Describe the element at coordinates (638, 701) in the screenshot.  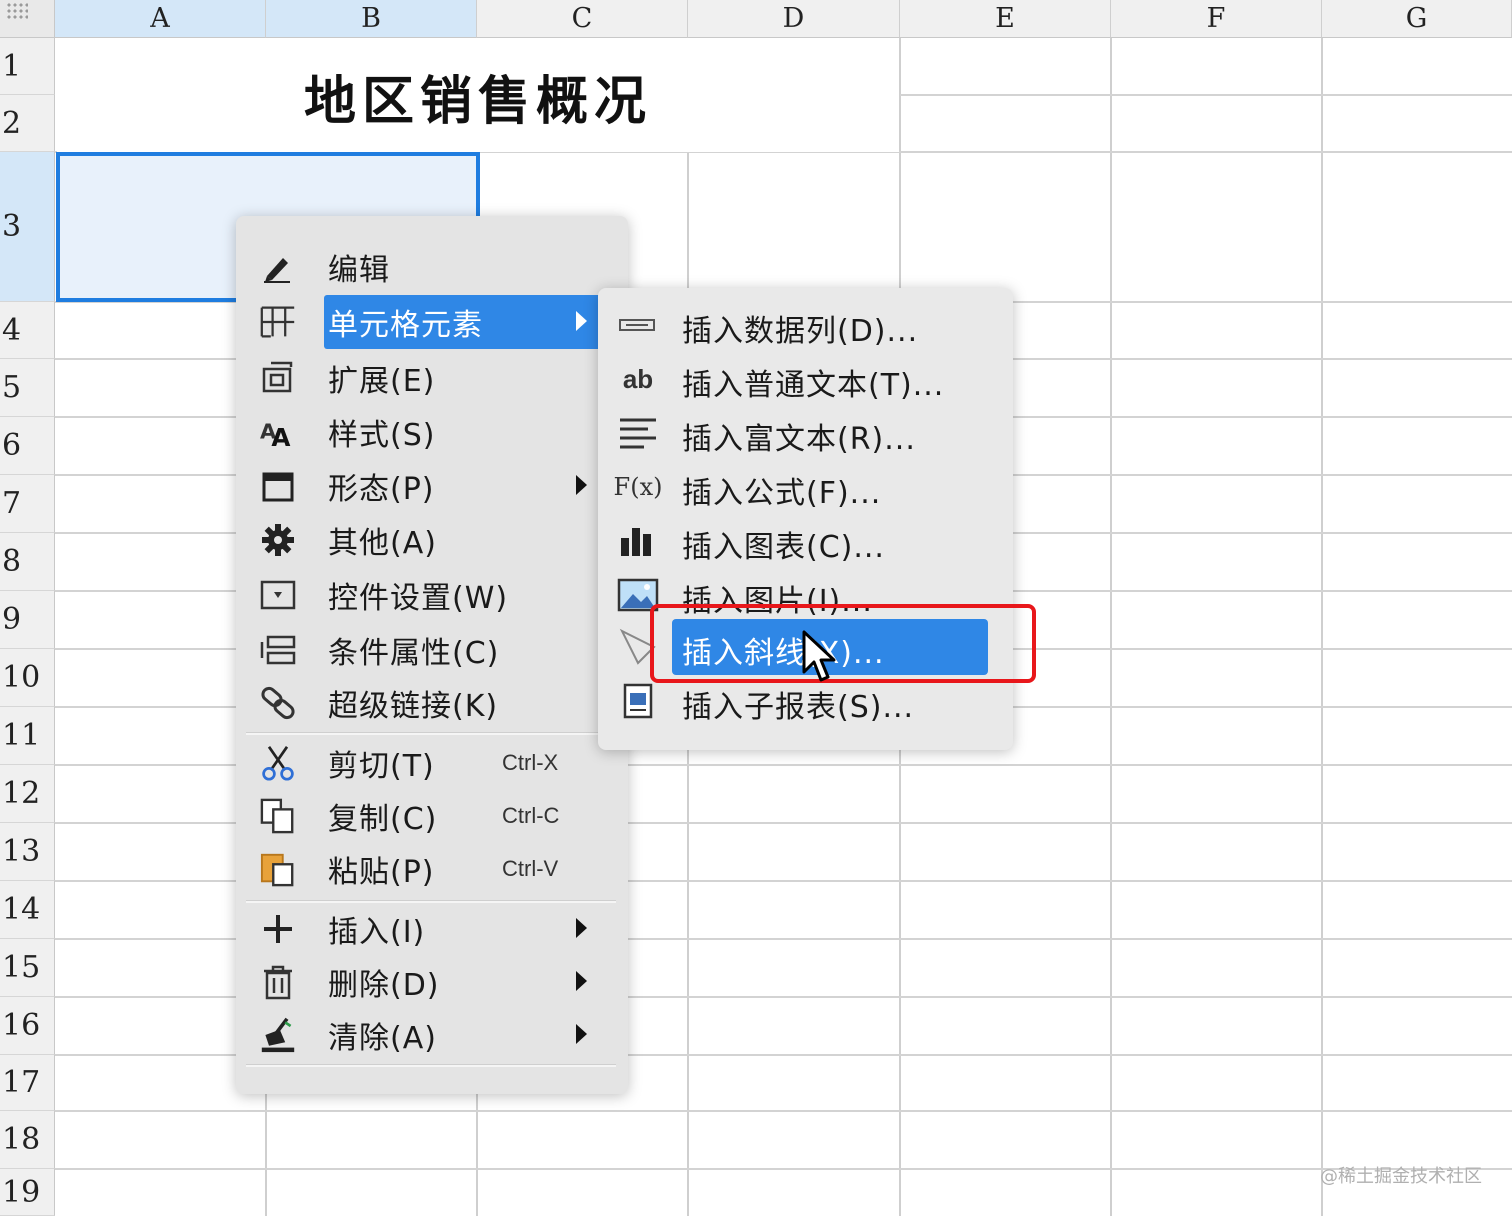
I see `sub-report-icon` at that location.